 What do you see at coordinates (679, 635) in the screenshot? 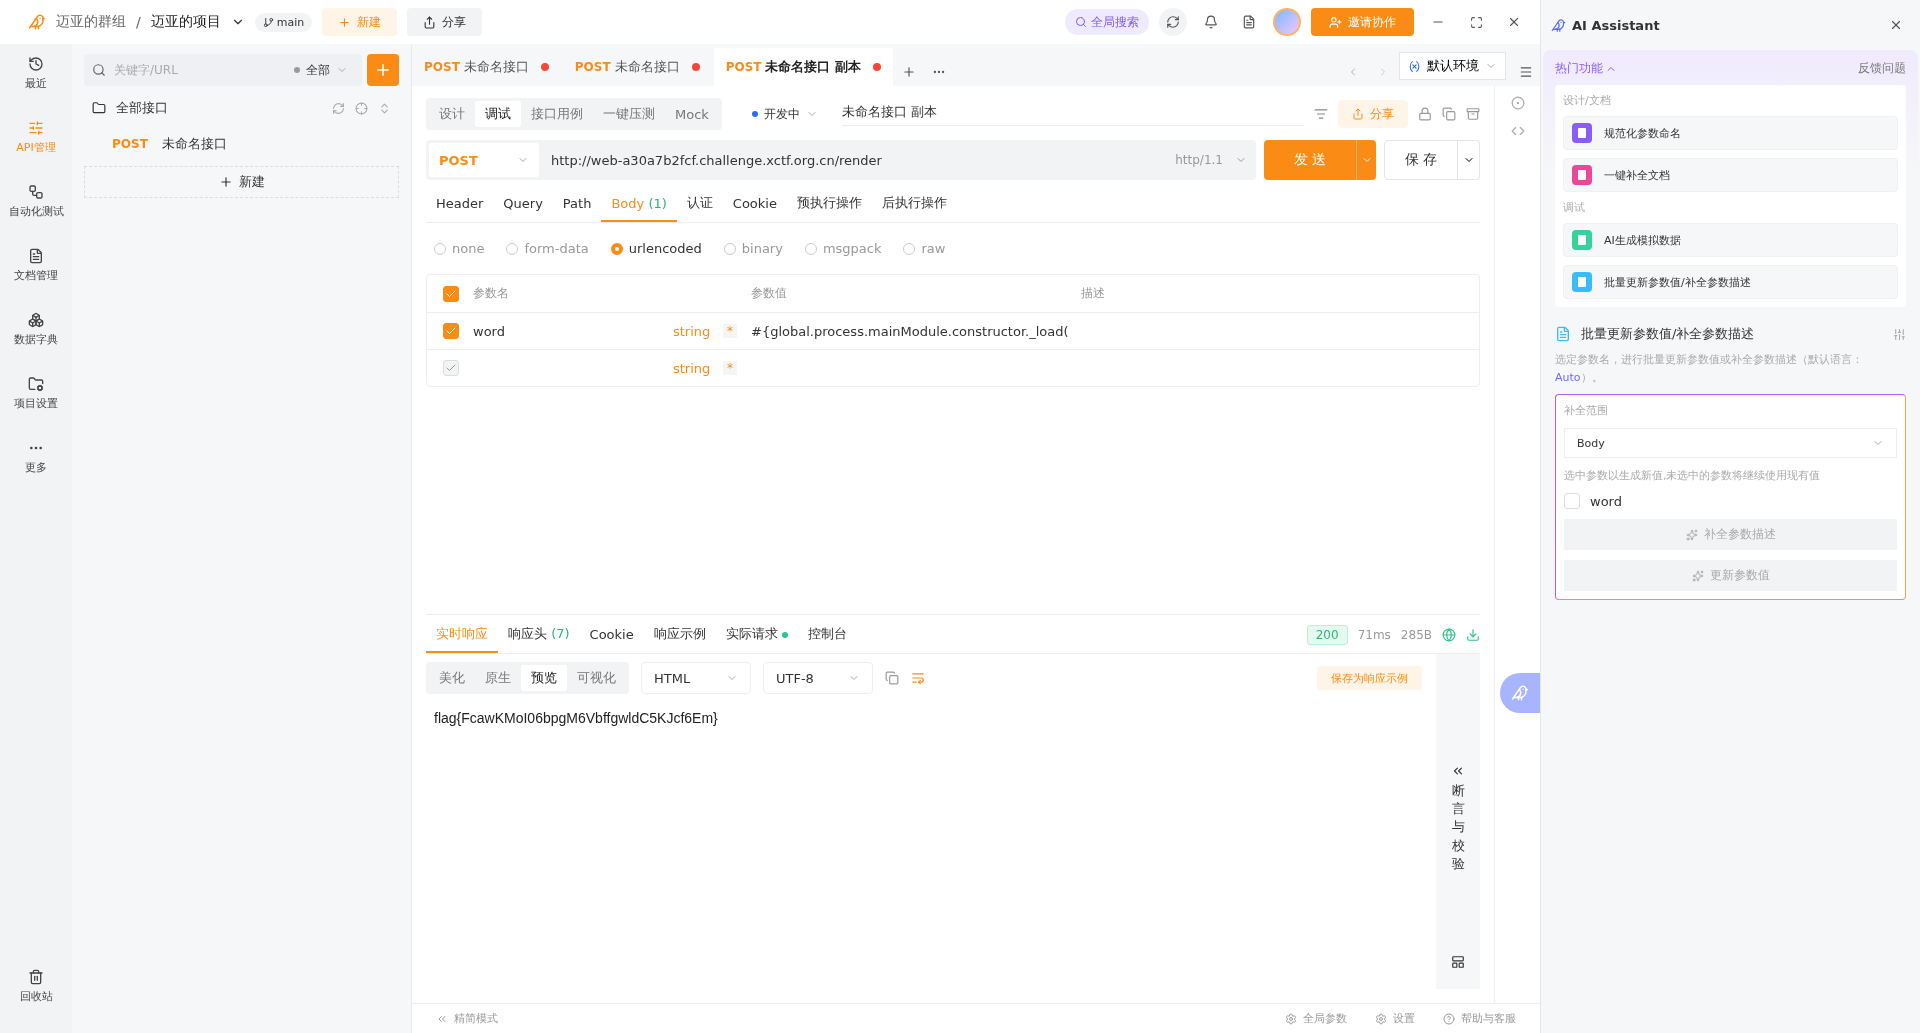
I see `response-tab: 响应示例` at bounding box center [679, 635].